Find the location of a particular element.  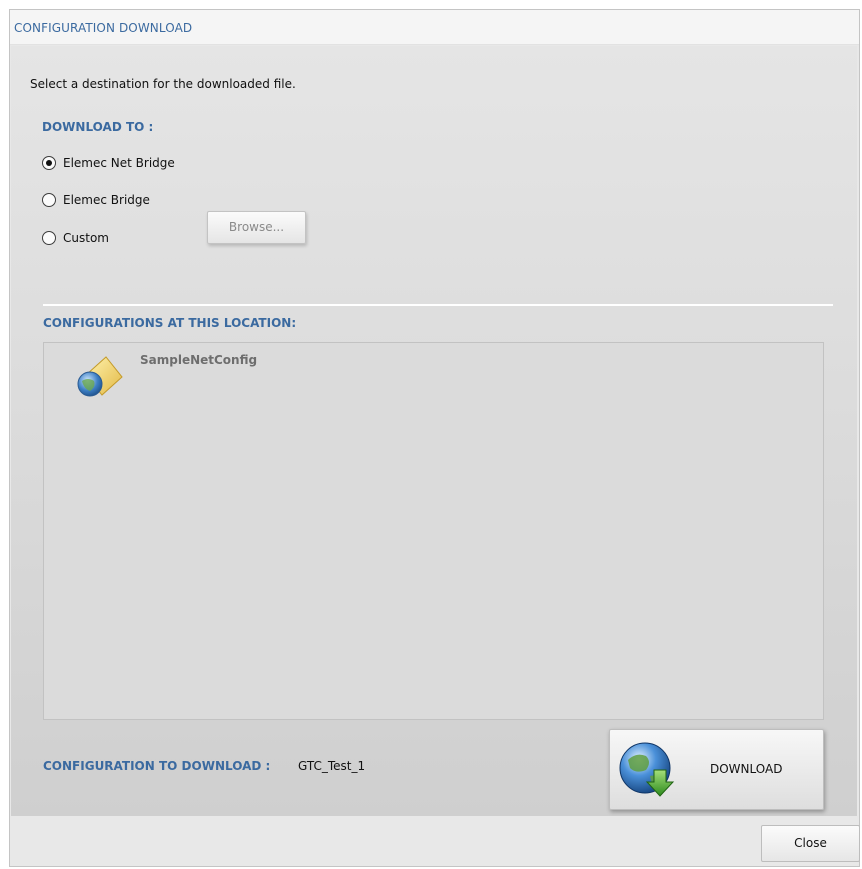

radio-label: Custom is located at coordinates (86, 238).